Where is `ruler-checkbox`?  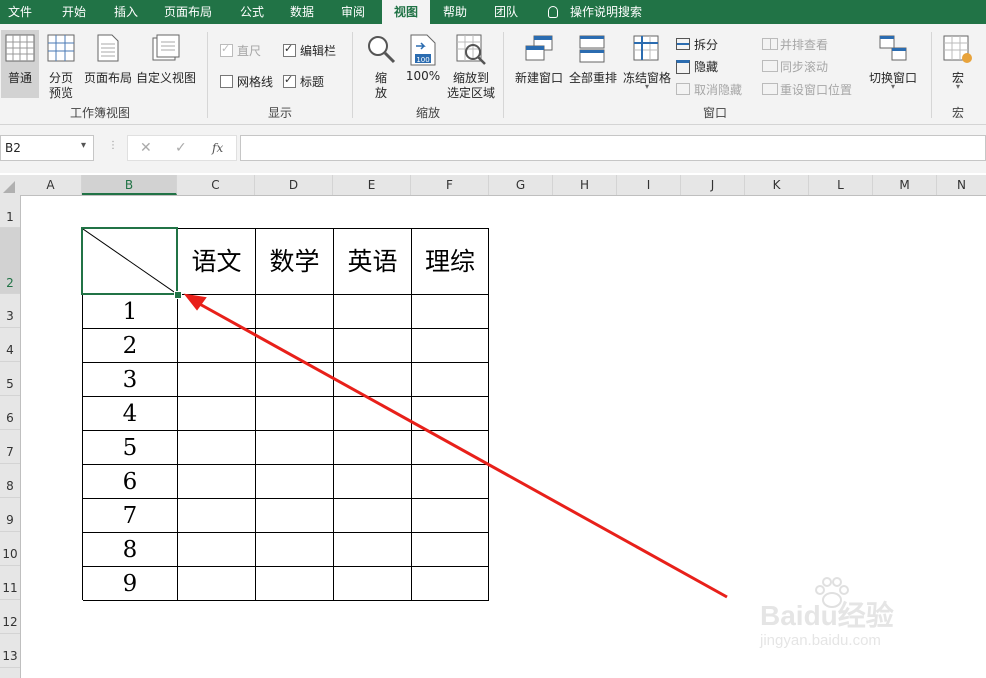
ruler-checkbox is located at coordinates (226, 49).